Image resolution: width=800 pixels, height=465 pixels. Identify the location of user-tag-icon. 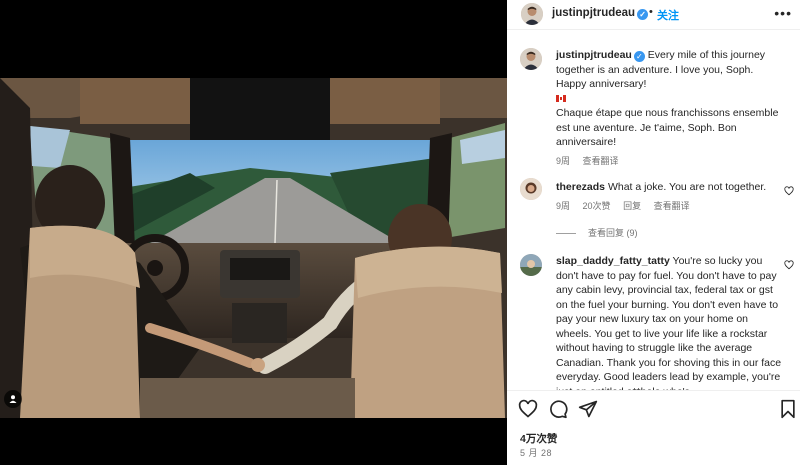
(13, 399).